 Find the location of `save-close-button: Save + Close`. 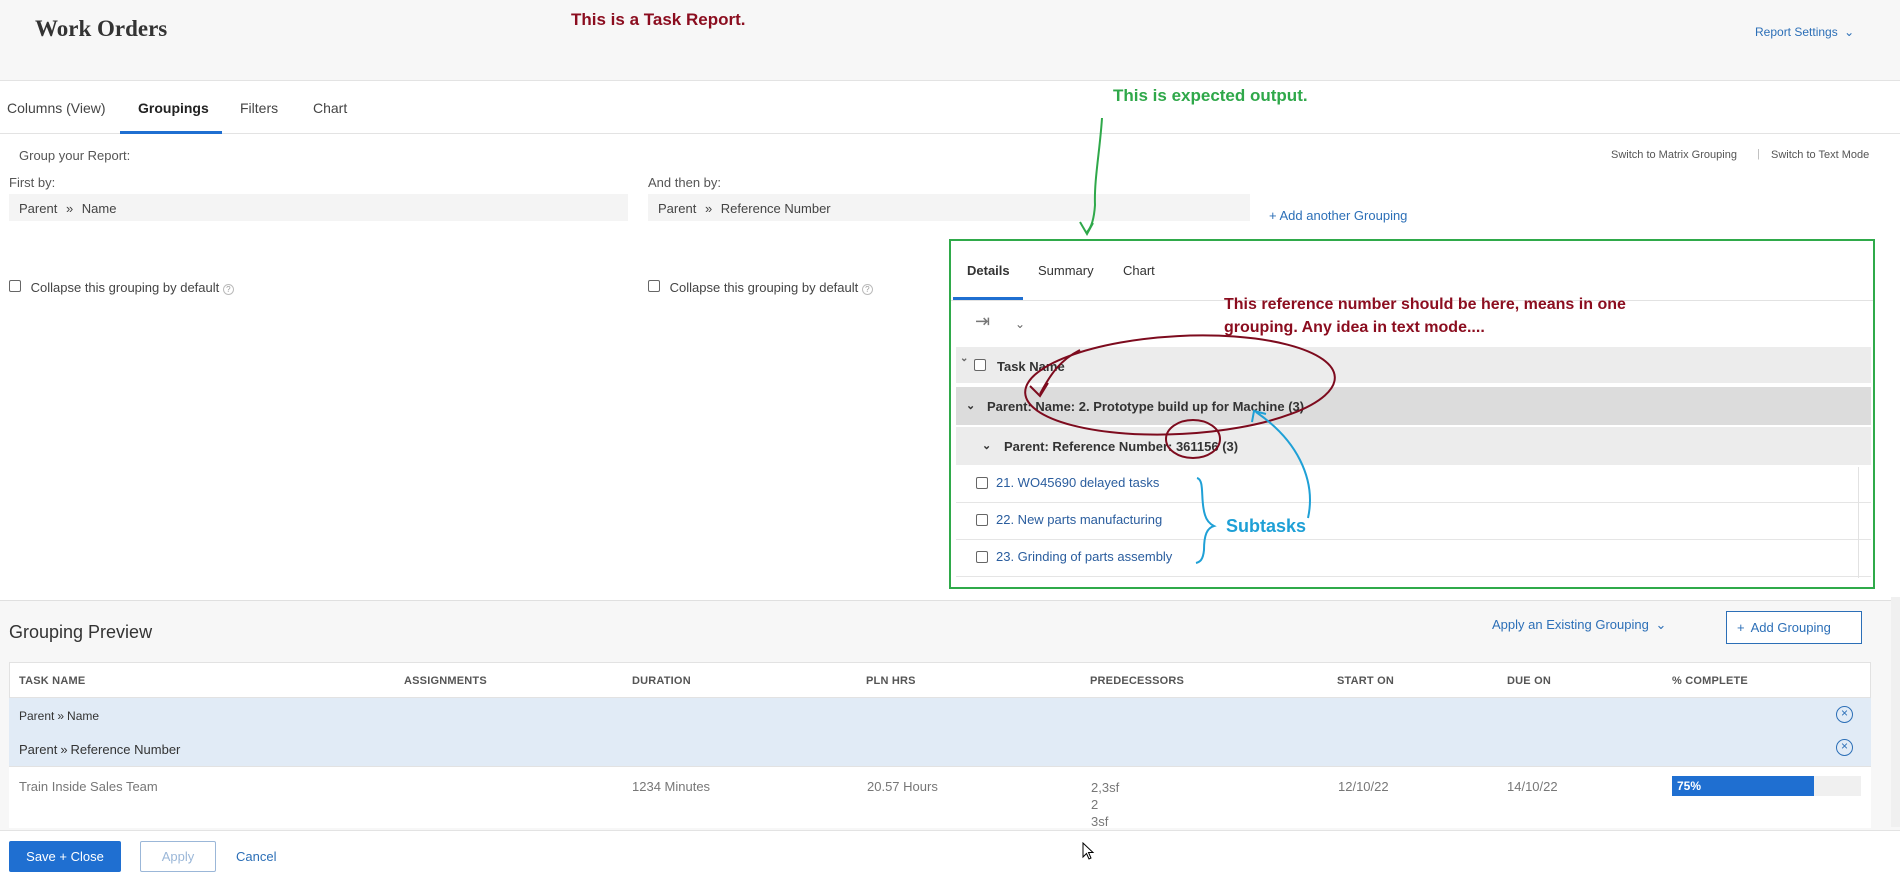

save-close-button: Save + Close is located at coordinates (65, 856).